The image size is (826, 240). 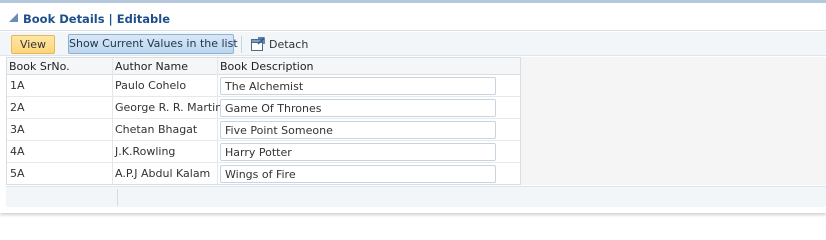 I want to click on author-name-cell: Paulo Cohelo, so click(x=151, y=85).